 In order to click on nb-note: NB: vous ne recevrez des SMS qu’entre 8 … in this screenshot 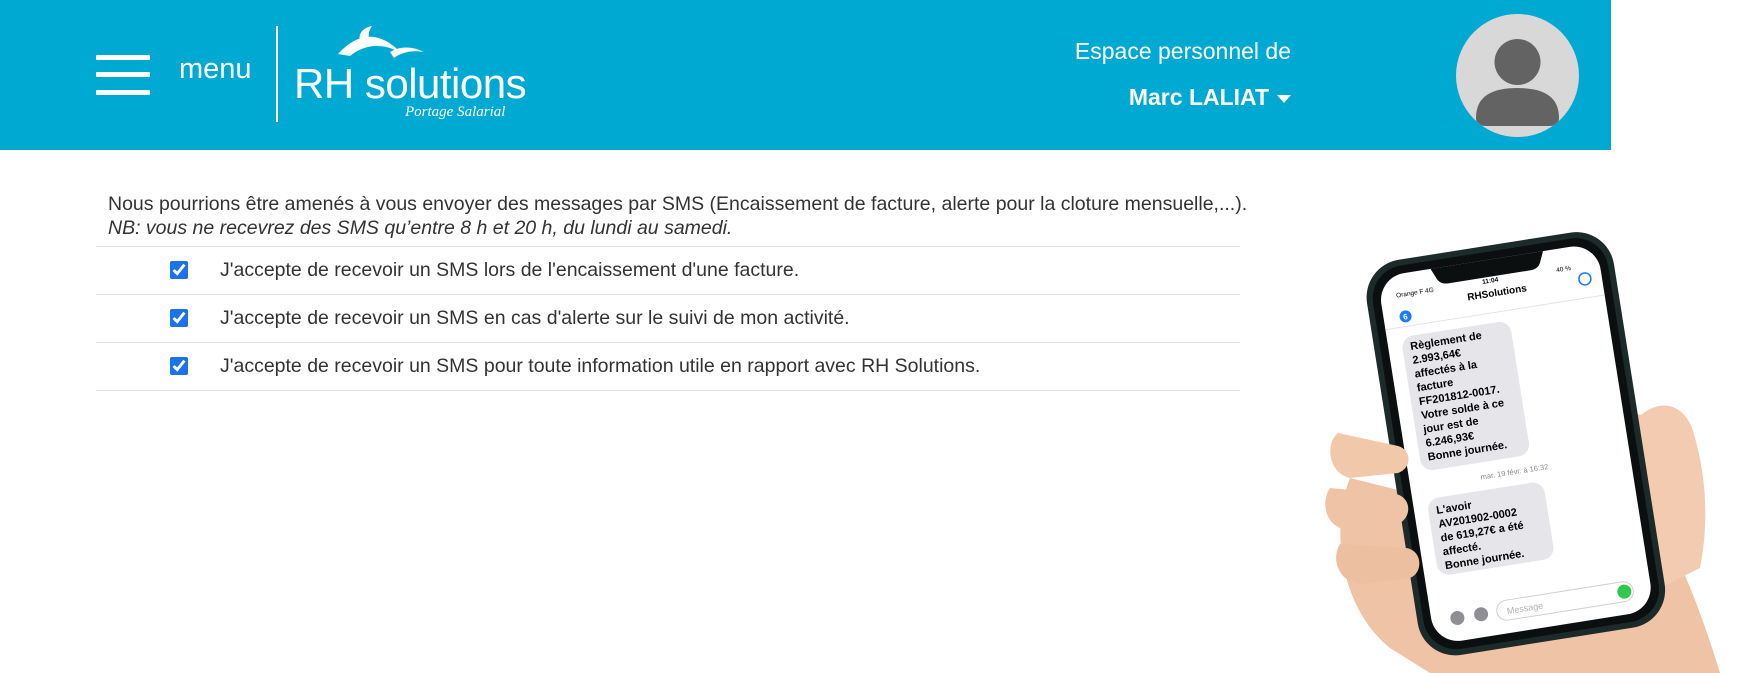, I will do `click(420, 228)`.